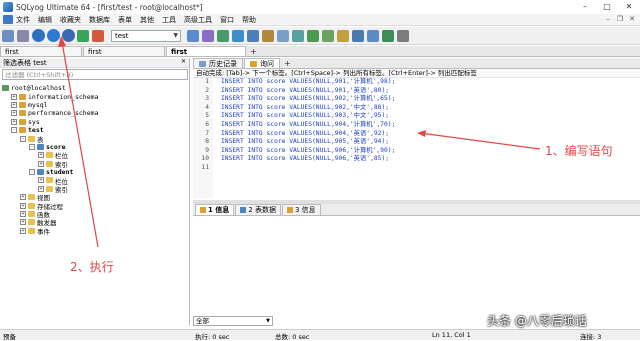  I want to click on annotation-arrow-editor, so click(480, 141).